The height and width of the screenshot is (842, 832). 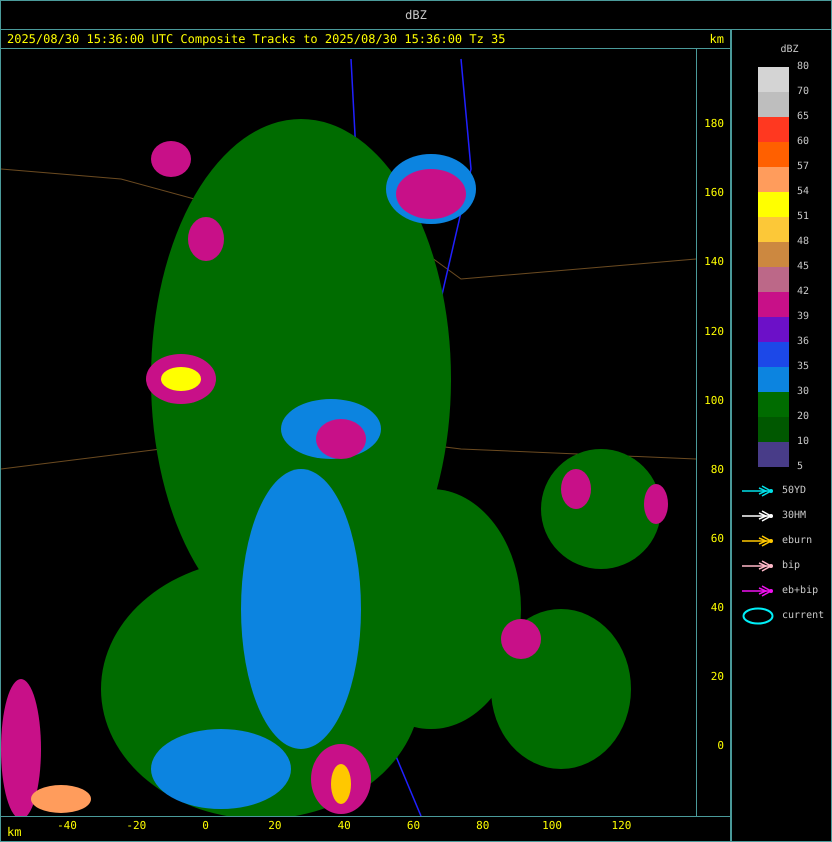 What do you see at coordinates (714, 123) in the screenshot?
I see `y-axis-tick-label: 180` at bounding box center [714, 123].